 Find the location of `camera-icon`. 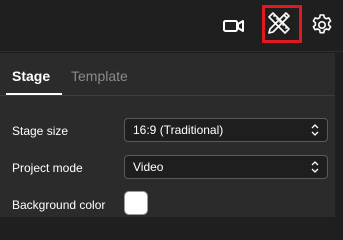

camera-icon is located at coordinates (234, 26).